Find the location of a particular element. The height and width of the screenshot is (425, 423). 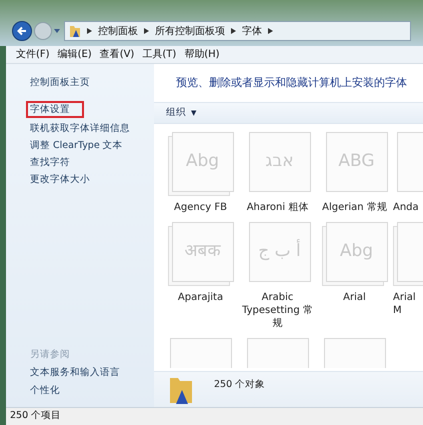

font-name: Anda is located at coordinates (406, 207).